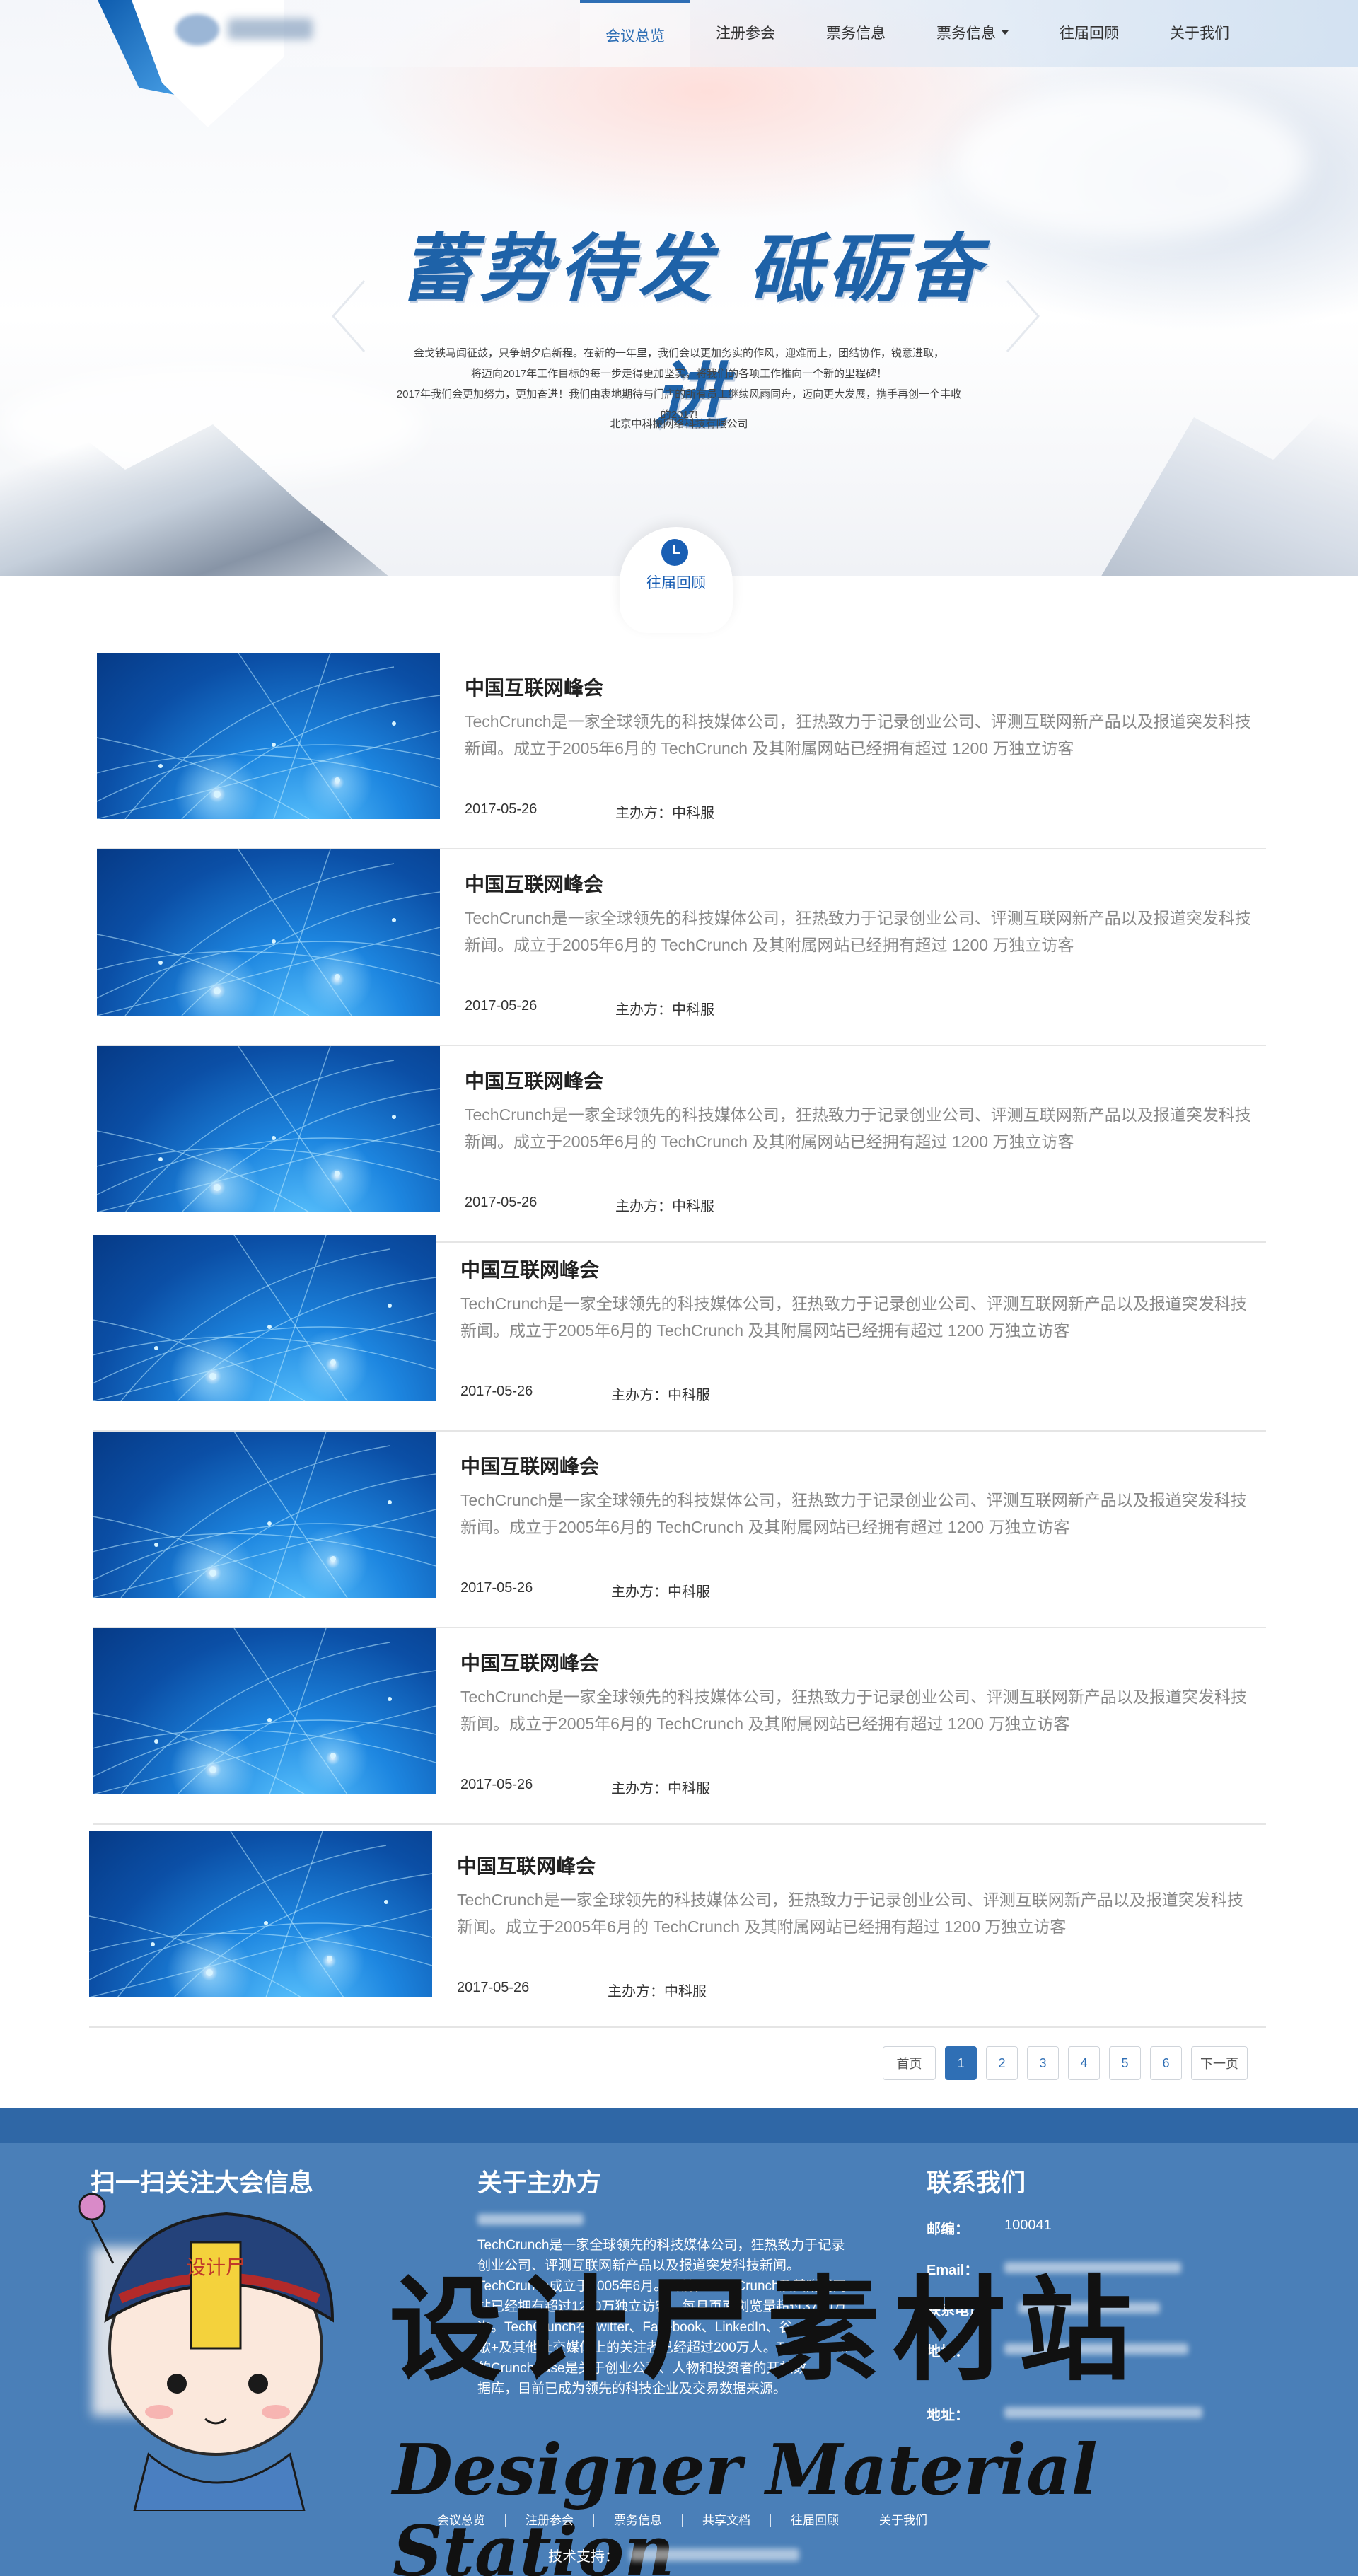 This screenshot has width=1358, height=2576. Describe the element at coordinates (215, 2267) in the screenshot. I see `mascot-badge-text: 设计尸` at that location.